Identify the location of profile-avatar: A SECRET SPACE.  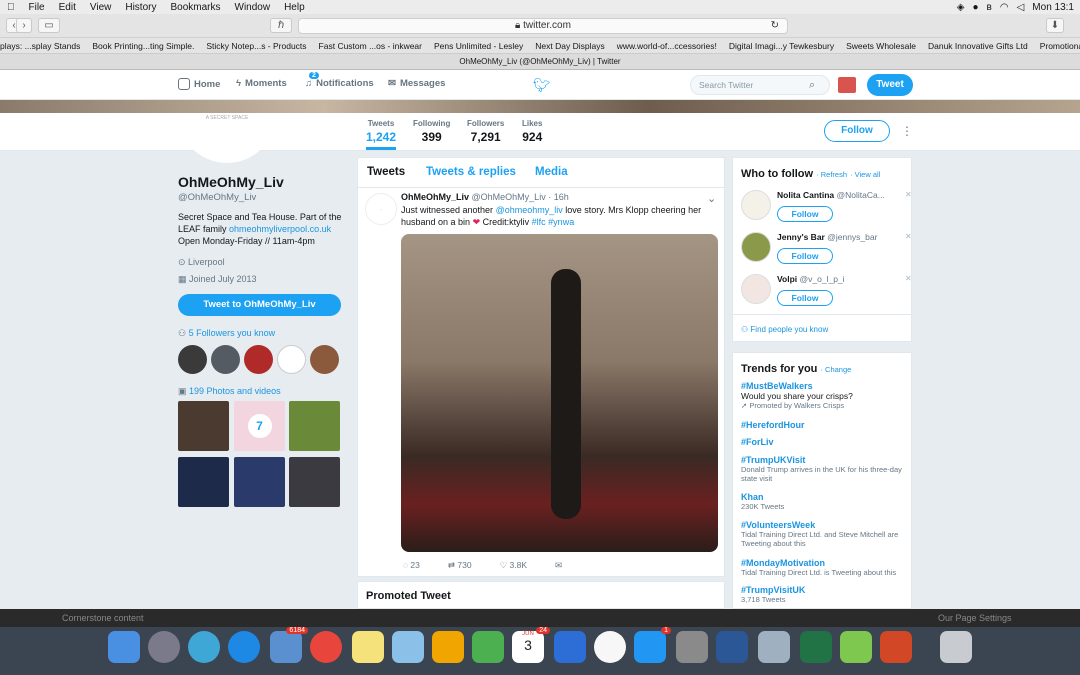
(227, 138).